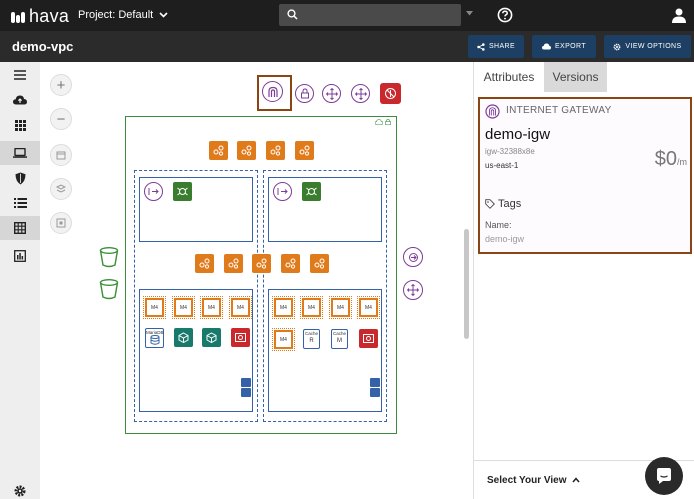  What do you see at coordinates (20, 153) in the screenshot?
I see `sidebar-item-environments` at bounding box center [20, 153].